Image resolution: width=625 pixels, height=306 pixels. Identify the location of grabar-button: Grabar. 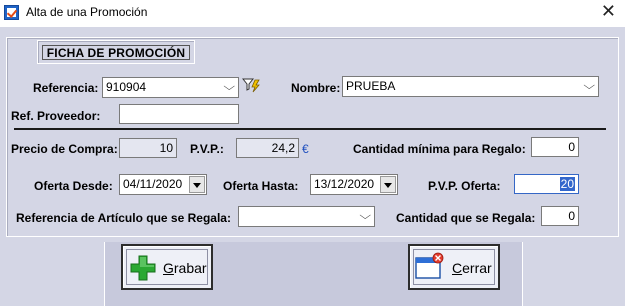
(167, 267).